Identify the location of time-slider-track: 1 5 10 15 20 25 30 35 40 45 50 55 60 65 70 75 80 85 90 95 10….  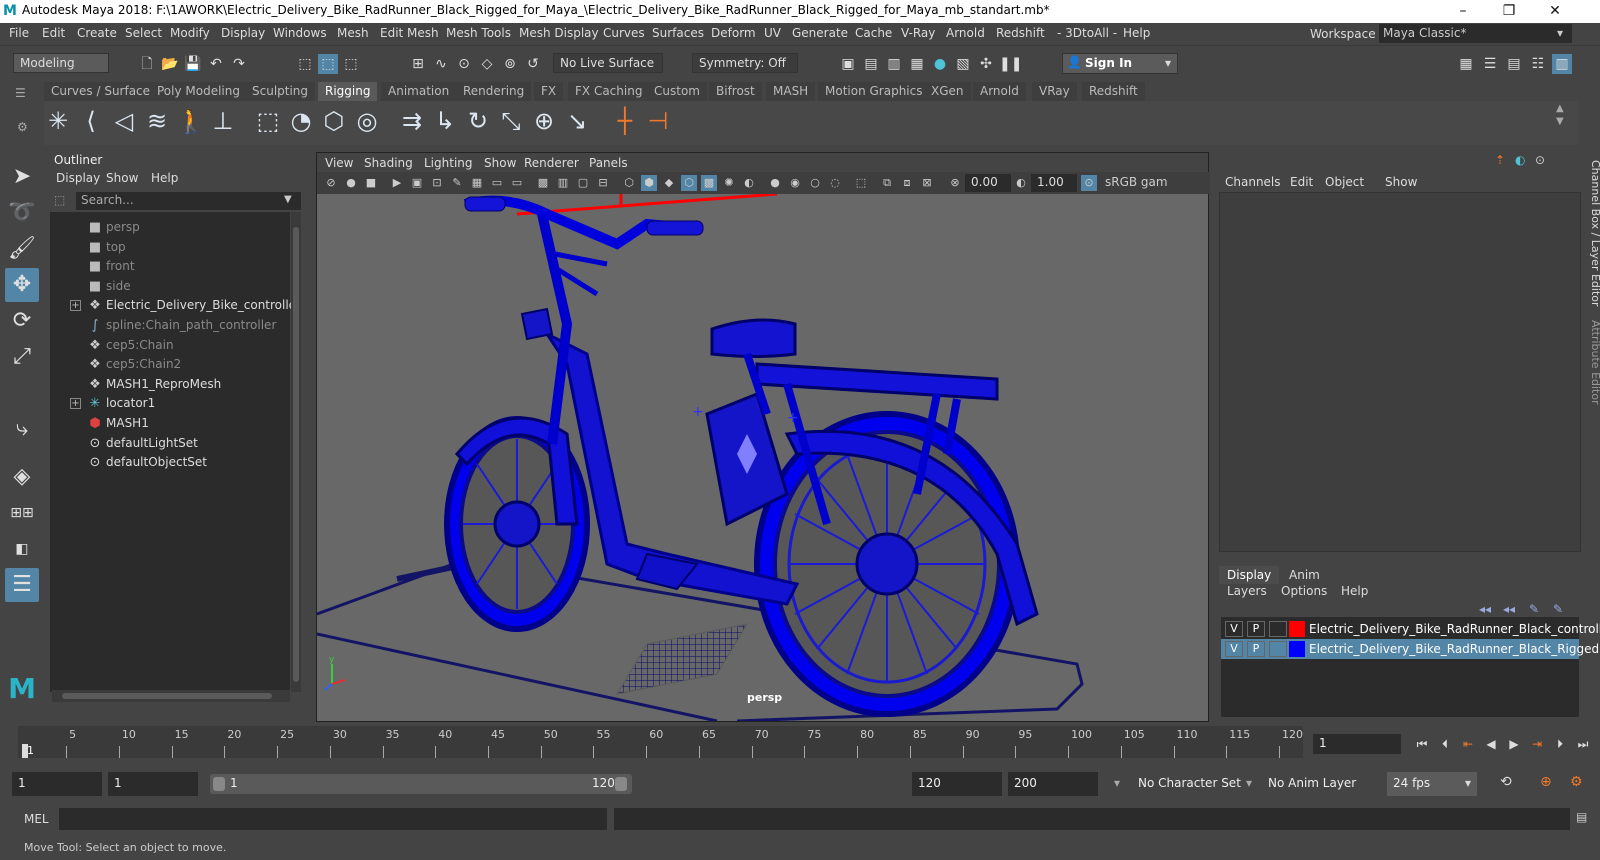
(660, 742).